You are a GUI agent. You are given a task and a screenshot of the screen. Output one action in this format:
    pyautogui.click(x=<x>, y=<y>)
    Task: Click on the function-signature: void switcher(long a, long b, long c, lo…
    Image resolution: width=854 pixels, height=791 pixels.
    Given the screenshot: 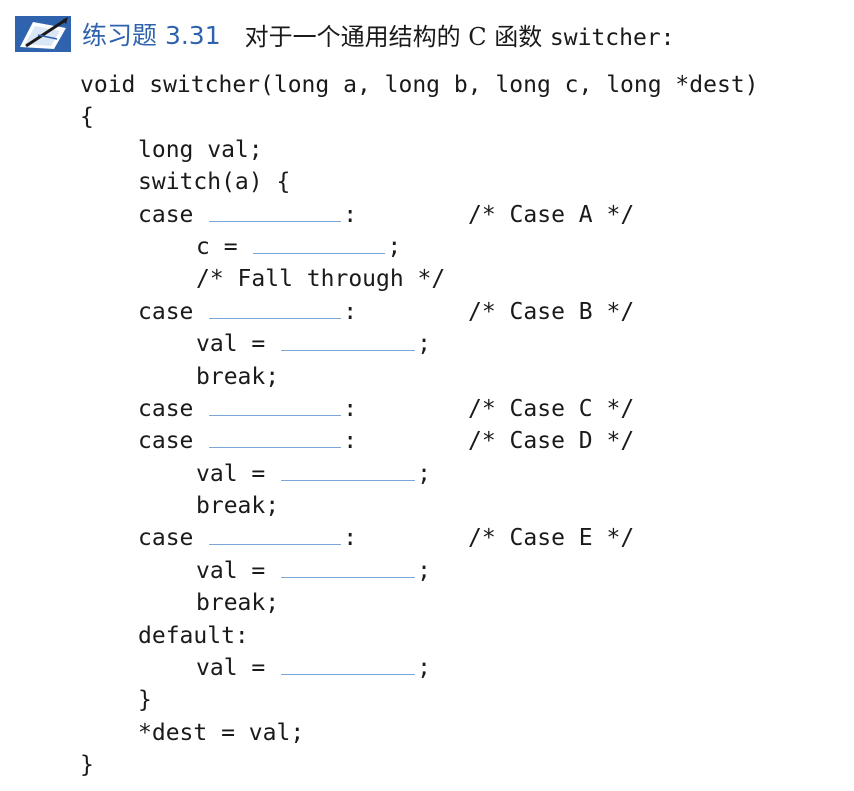 What is the action you would take?
    pyautogui.click(x=419, y=85)
    